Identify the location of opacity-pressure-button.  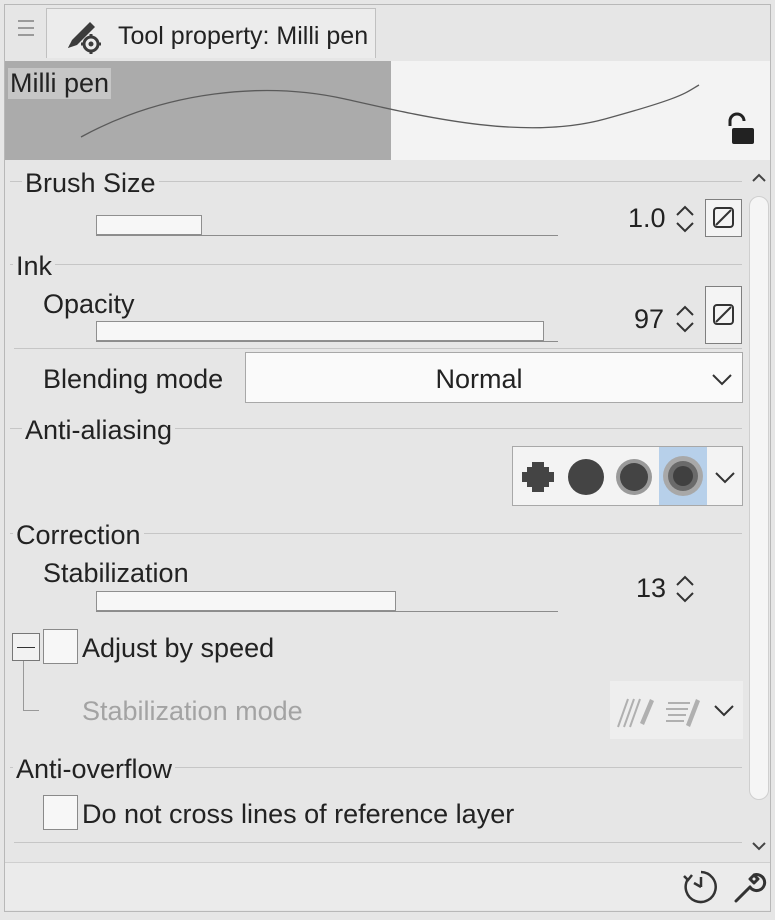
(723, 315).